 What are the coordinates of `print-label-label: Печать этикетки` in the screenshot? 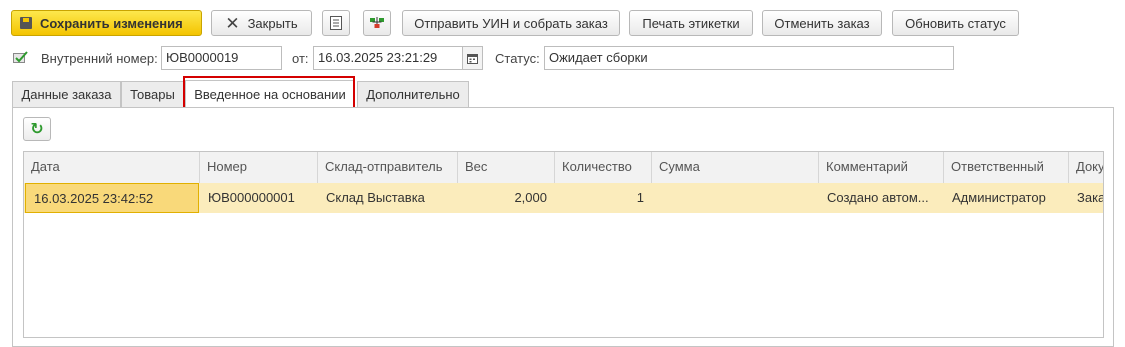 It's located at (691, 23).